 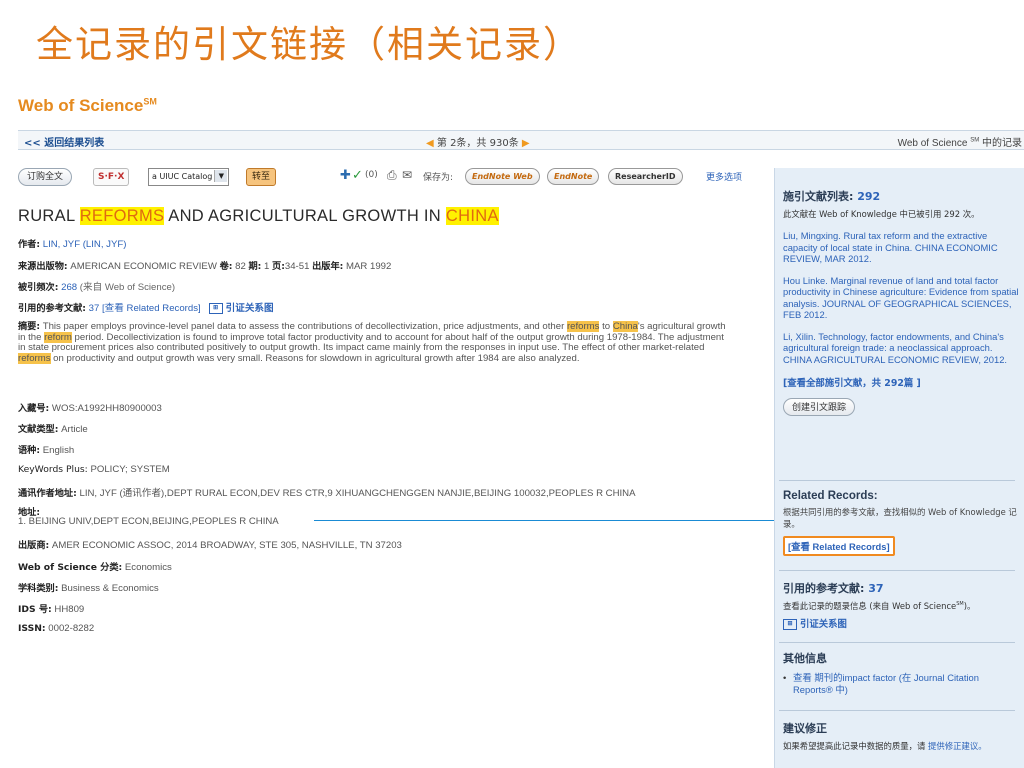 I want to click on subject-category-row: 学科类别: Business & Economics, so click(x=88, y=588).